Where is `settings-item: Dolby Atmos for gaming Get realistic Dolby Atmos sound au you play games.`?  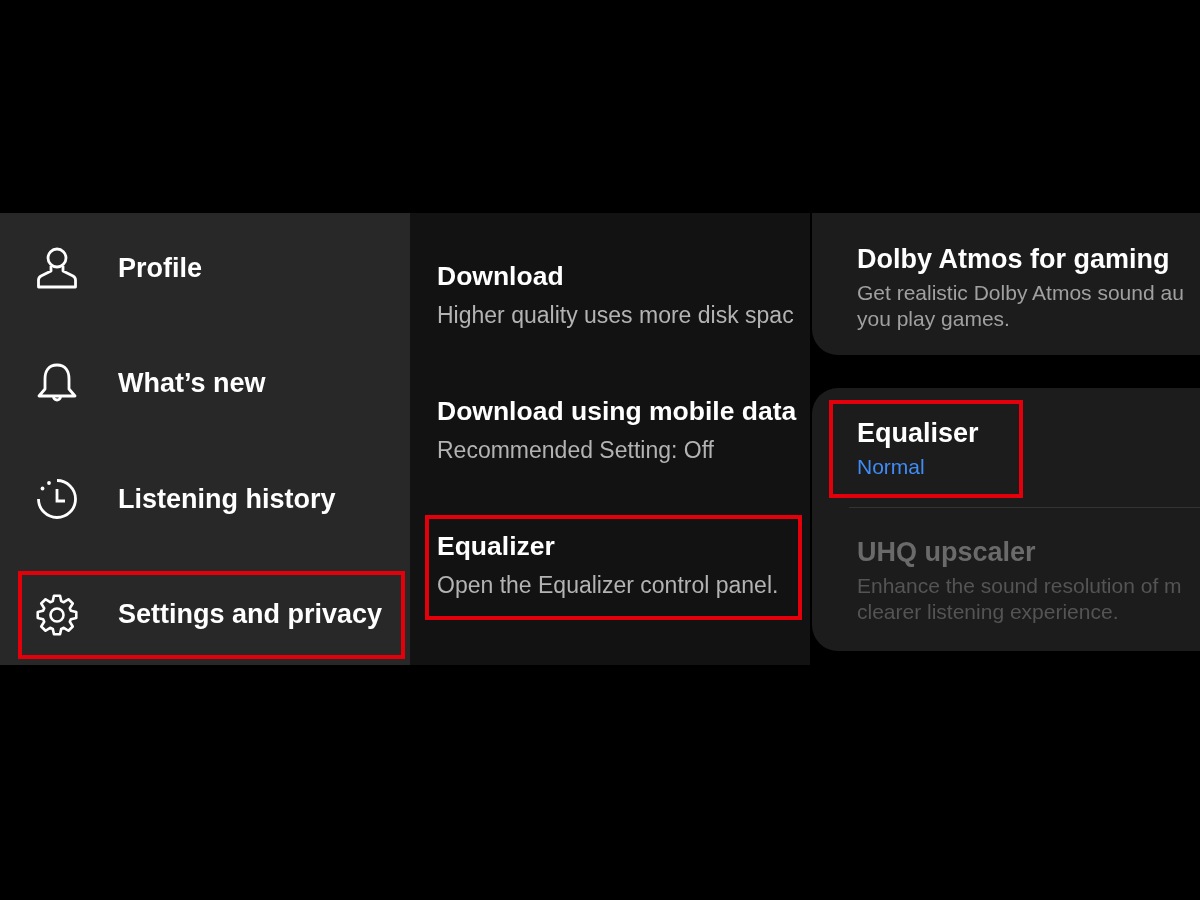 settings-item: Dolby Atmos for gaming Get realistic Dolby Atmos sound au you play games. is located at coordinates (1014, 288).